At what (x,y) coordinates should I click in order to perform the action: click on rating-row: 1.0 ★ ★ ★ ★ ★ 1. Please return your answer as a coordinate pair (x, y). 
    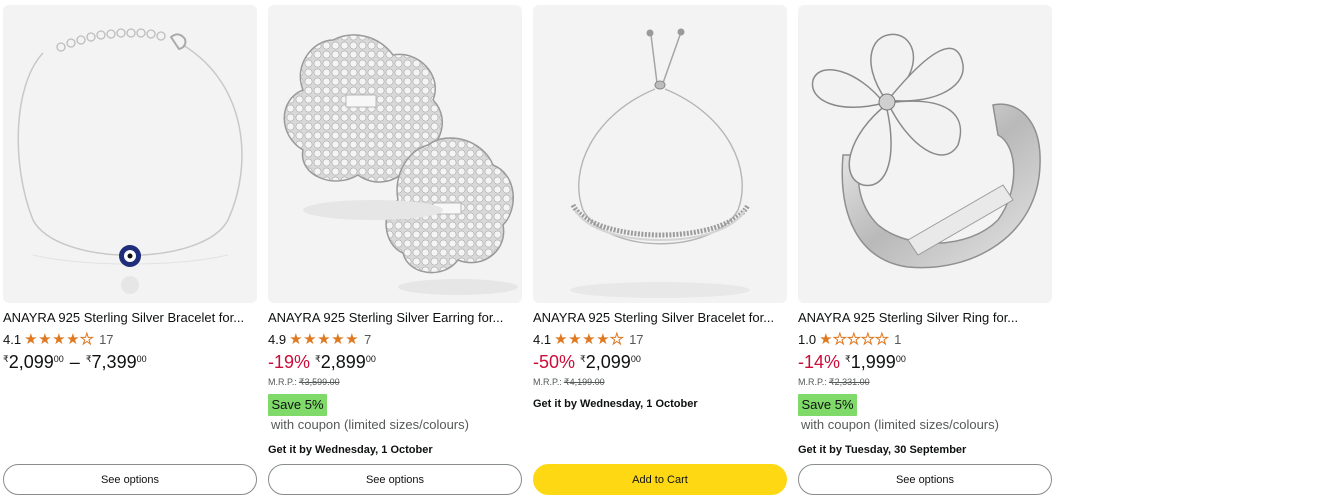
    Looking at the image, I should click on (849, 339).